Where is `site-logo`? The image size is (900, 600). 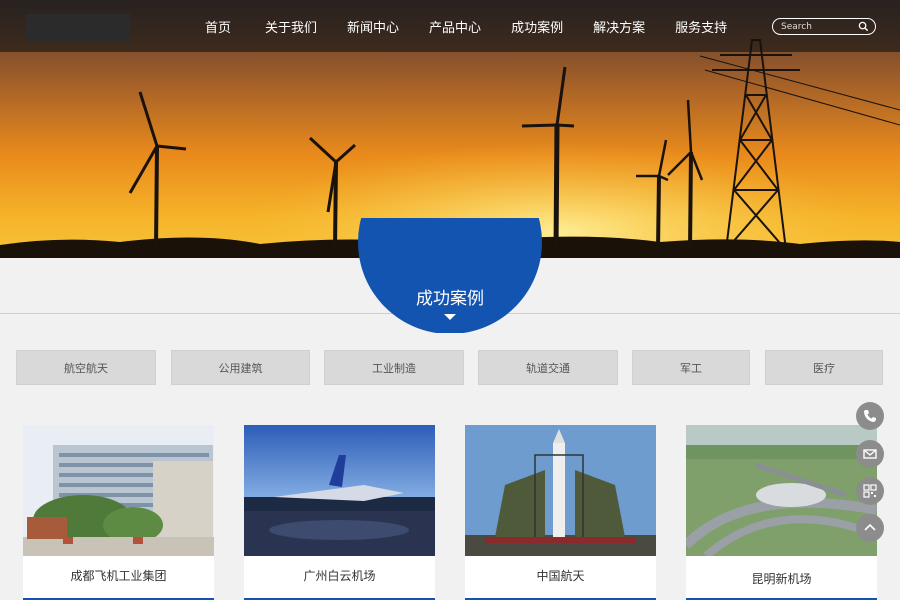
site-logo is located at coordinates (78, 27).